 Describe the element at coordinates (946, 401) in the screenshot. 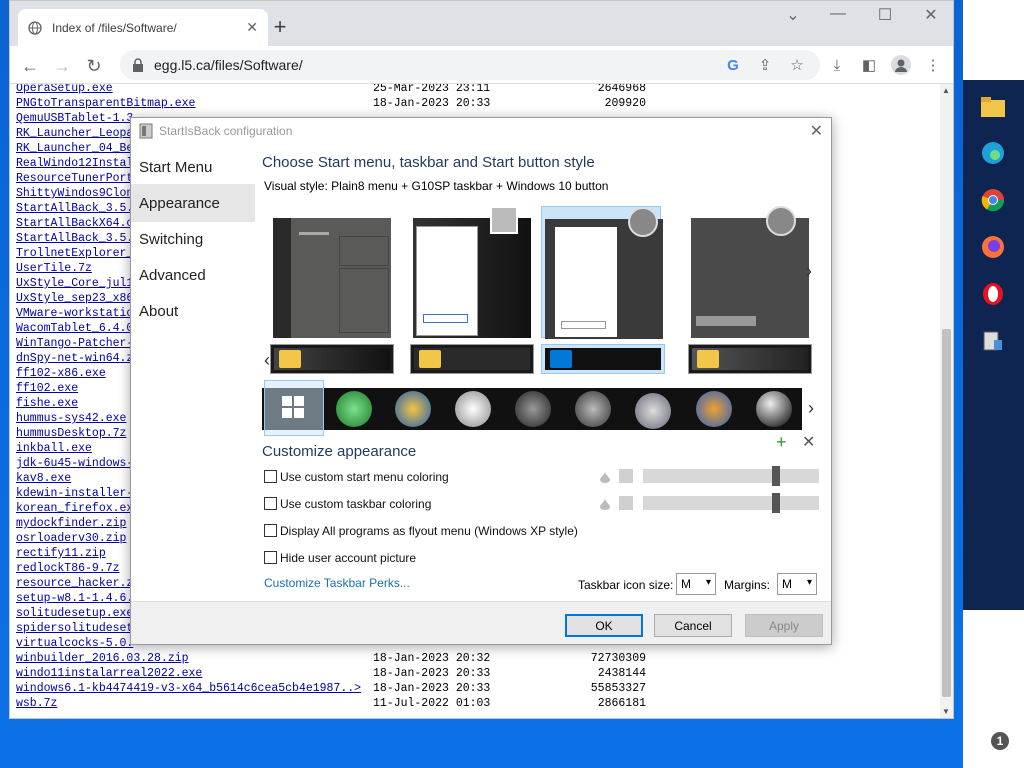

I see `page-scrollbar: ▲ ▼` at that location.